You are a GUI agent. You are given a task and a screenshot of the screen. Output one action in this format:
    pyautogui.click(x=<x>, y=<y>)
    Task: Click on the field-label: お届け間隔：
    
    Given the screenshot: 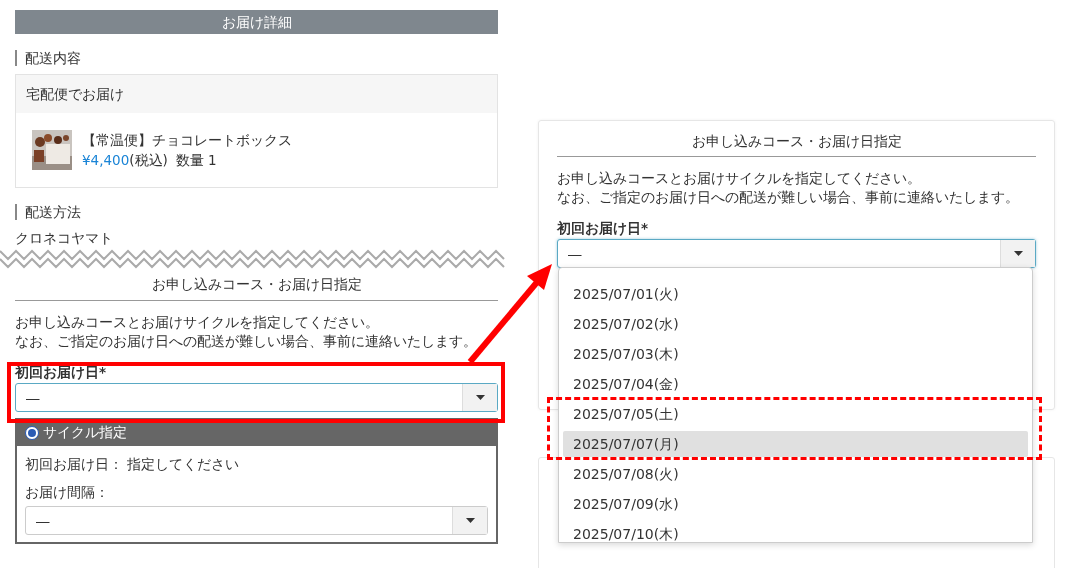 What is the action you would take?
    pyautogui.click(x=67, y=491)
    